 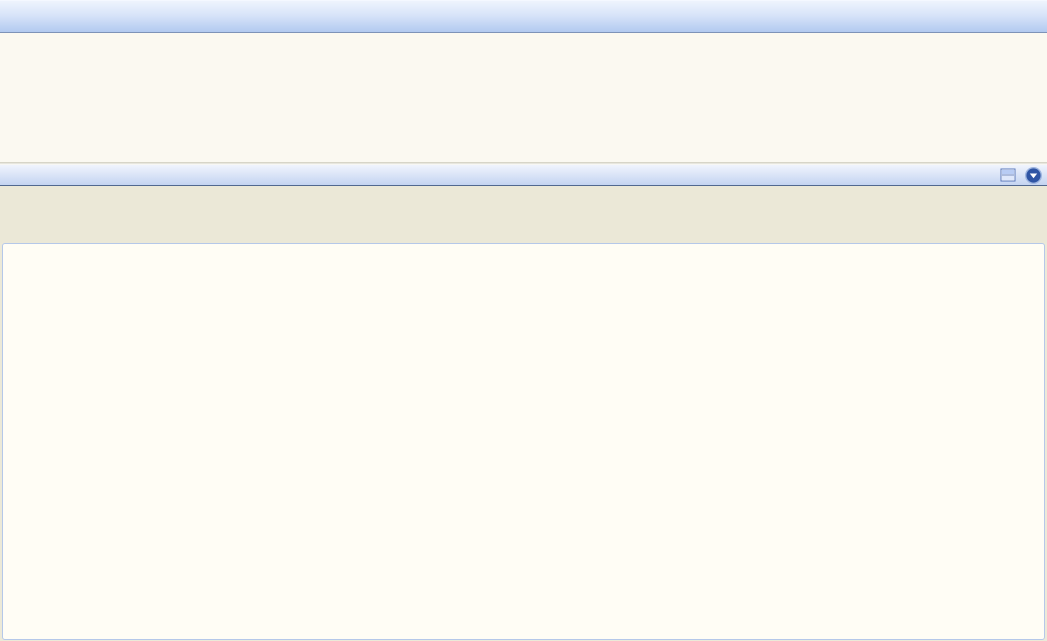 What do you see at coordinates (22, 200) in the screenshot?
I see `x-axis-row` at bounding box center [22, 200].